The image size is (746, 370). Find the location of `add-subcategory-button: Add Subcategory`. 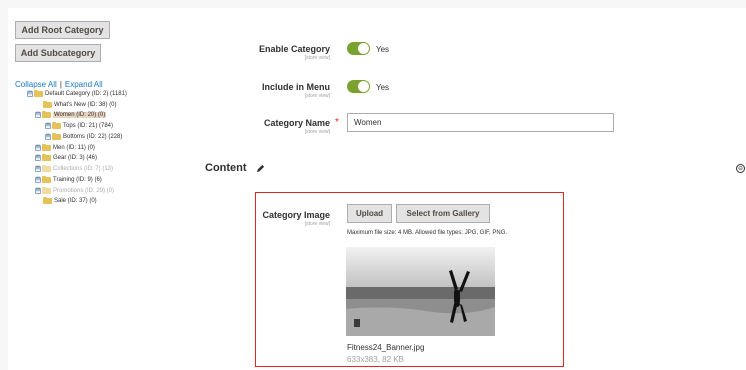

add-subcategory-button: Add Subcategory is located at coordinates (58, 53).